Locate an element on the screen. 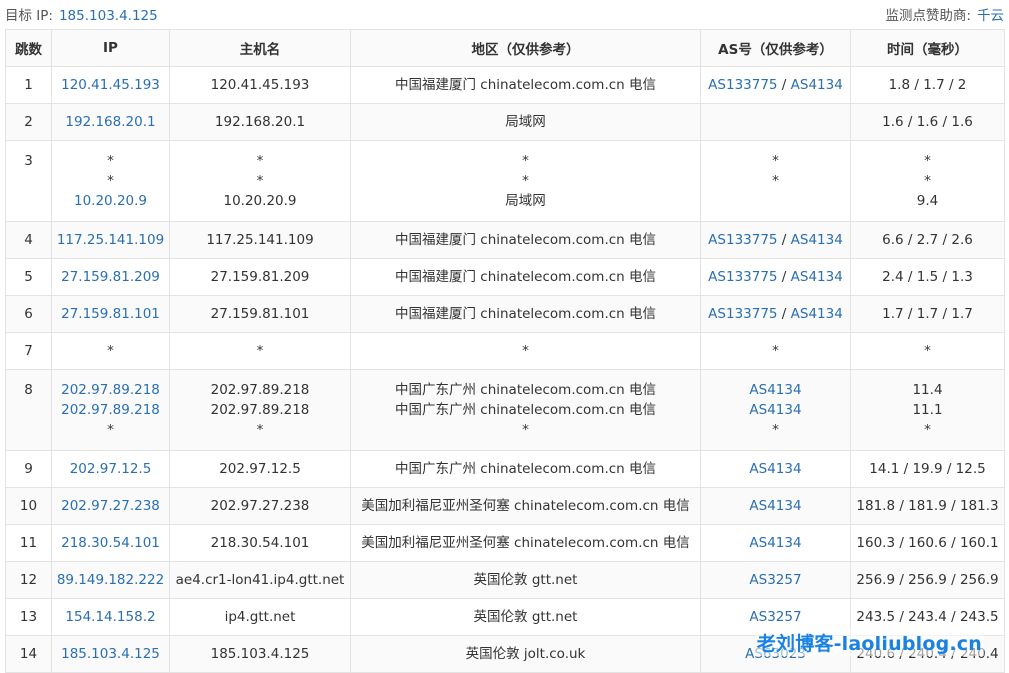 The width and height of the screenshot is (1009, 673). column-header-as: AS号（仅供参考） is located at coordinates (775, 48).